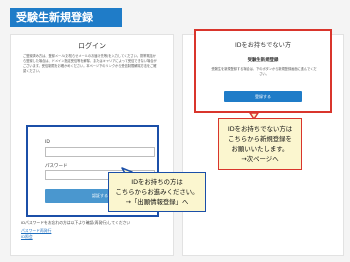 Image resolution: width=350 pixels, height=262 pixels. What do you see at coordinates (157, 202) in the screenshot?
I see `blue-callout-line-3: →「出願情報登録」へ` at bounding box center [157, 202].